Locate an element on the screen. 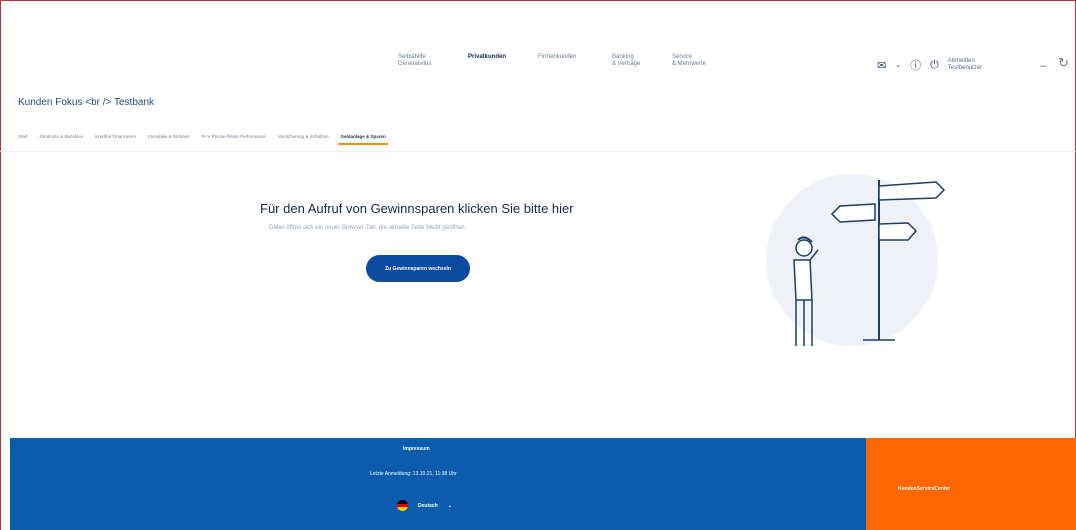 This screenshot has width=1076, height=530. tab-versicherung: Versicherung & Schützen is located at coordinates (303, 136).